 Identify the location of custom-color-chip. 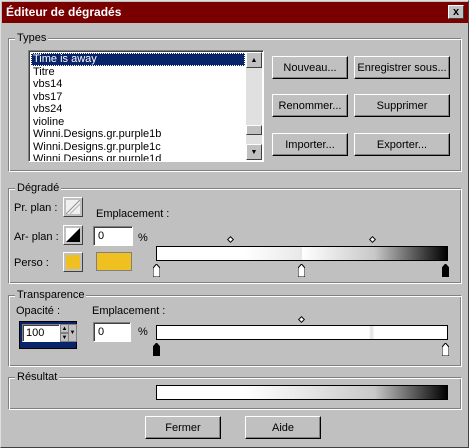
(73, 262).